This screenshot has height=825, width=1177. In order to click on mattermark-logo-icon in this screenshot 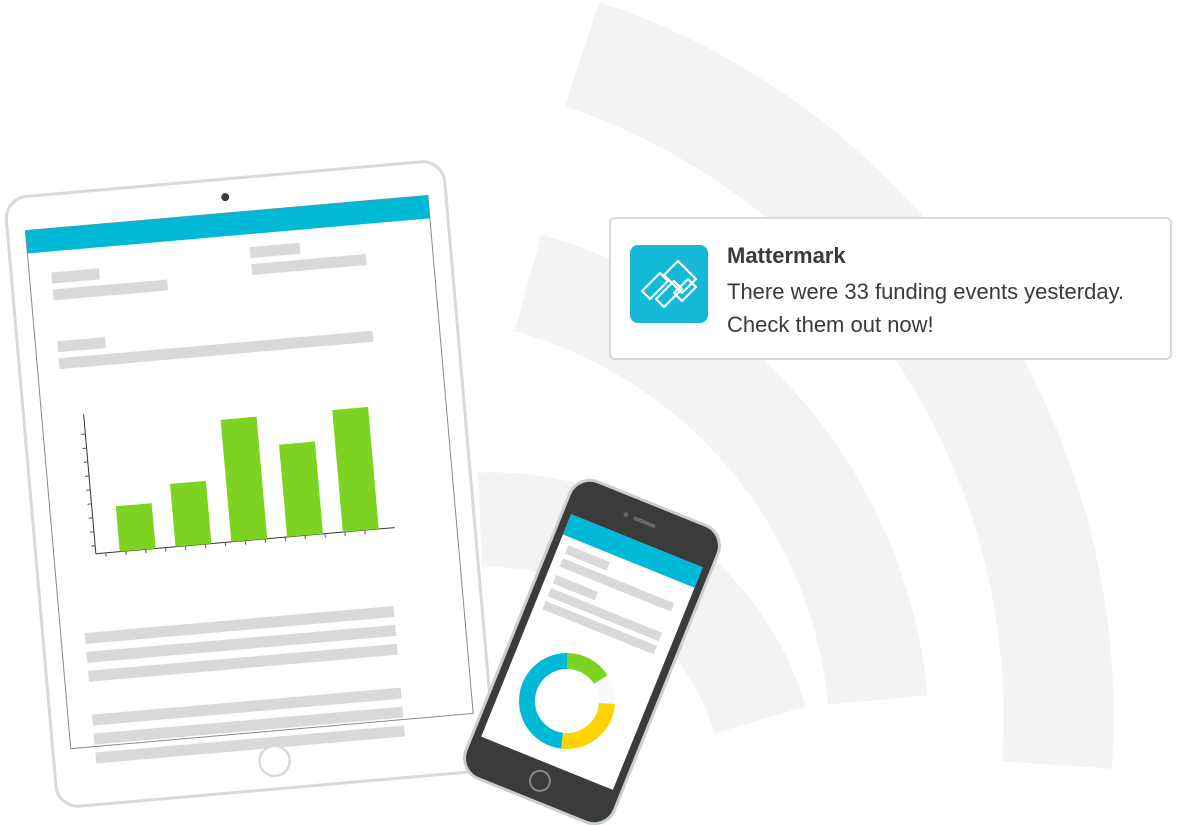, I will do `click(669, 284)`.